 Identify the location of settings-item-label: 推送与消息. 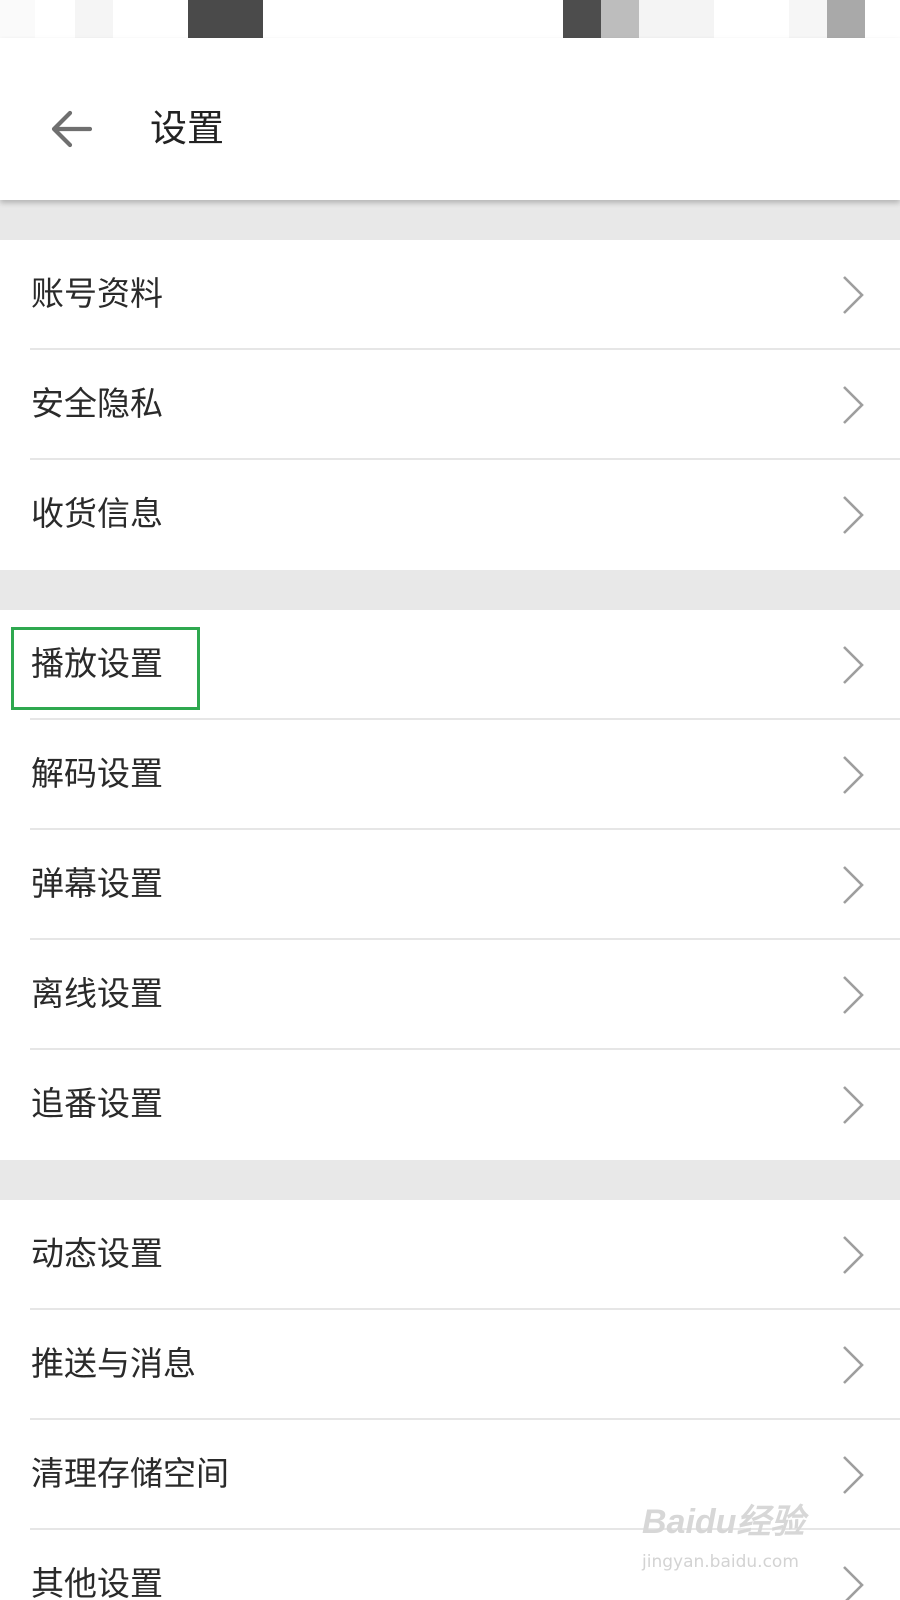
(113, 1363).